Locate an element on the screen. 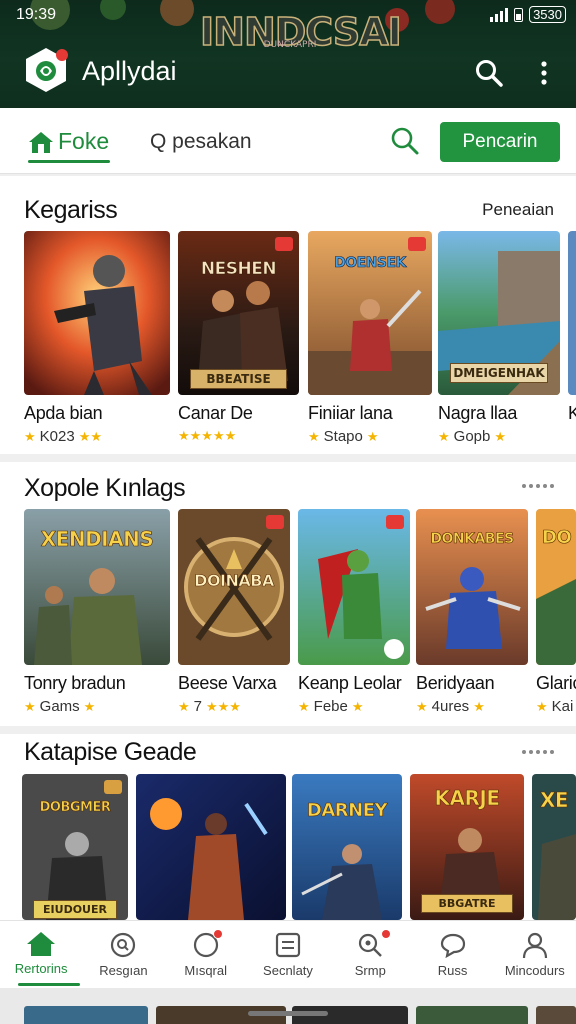  game-rating: ★ Stapo ★ is located at coordinates (373, 436).